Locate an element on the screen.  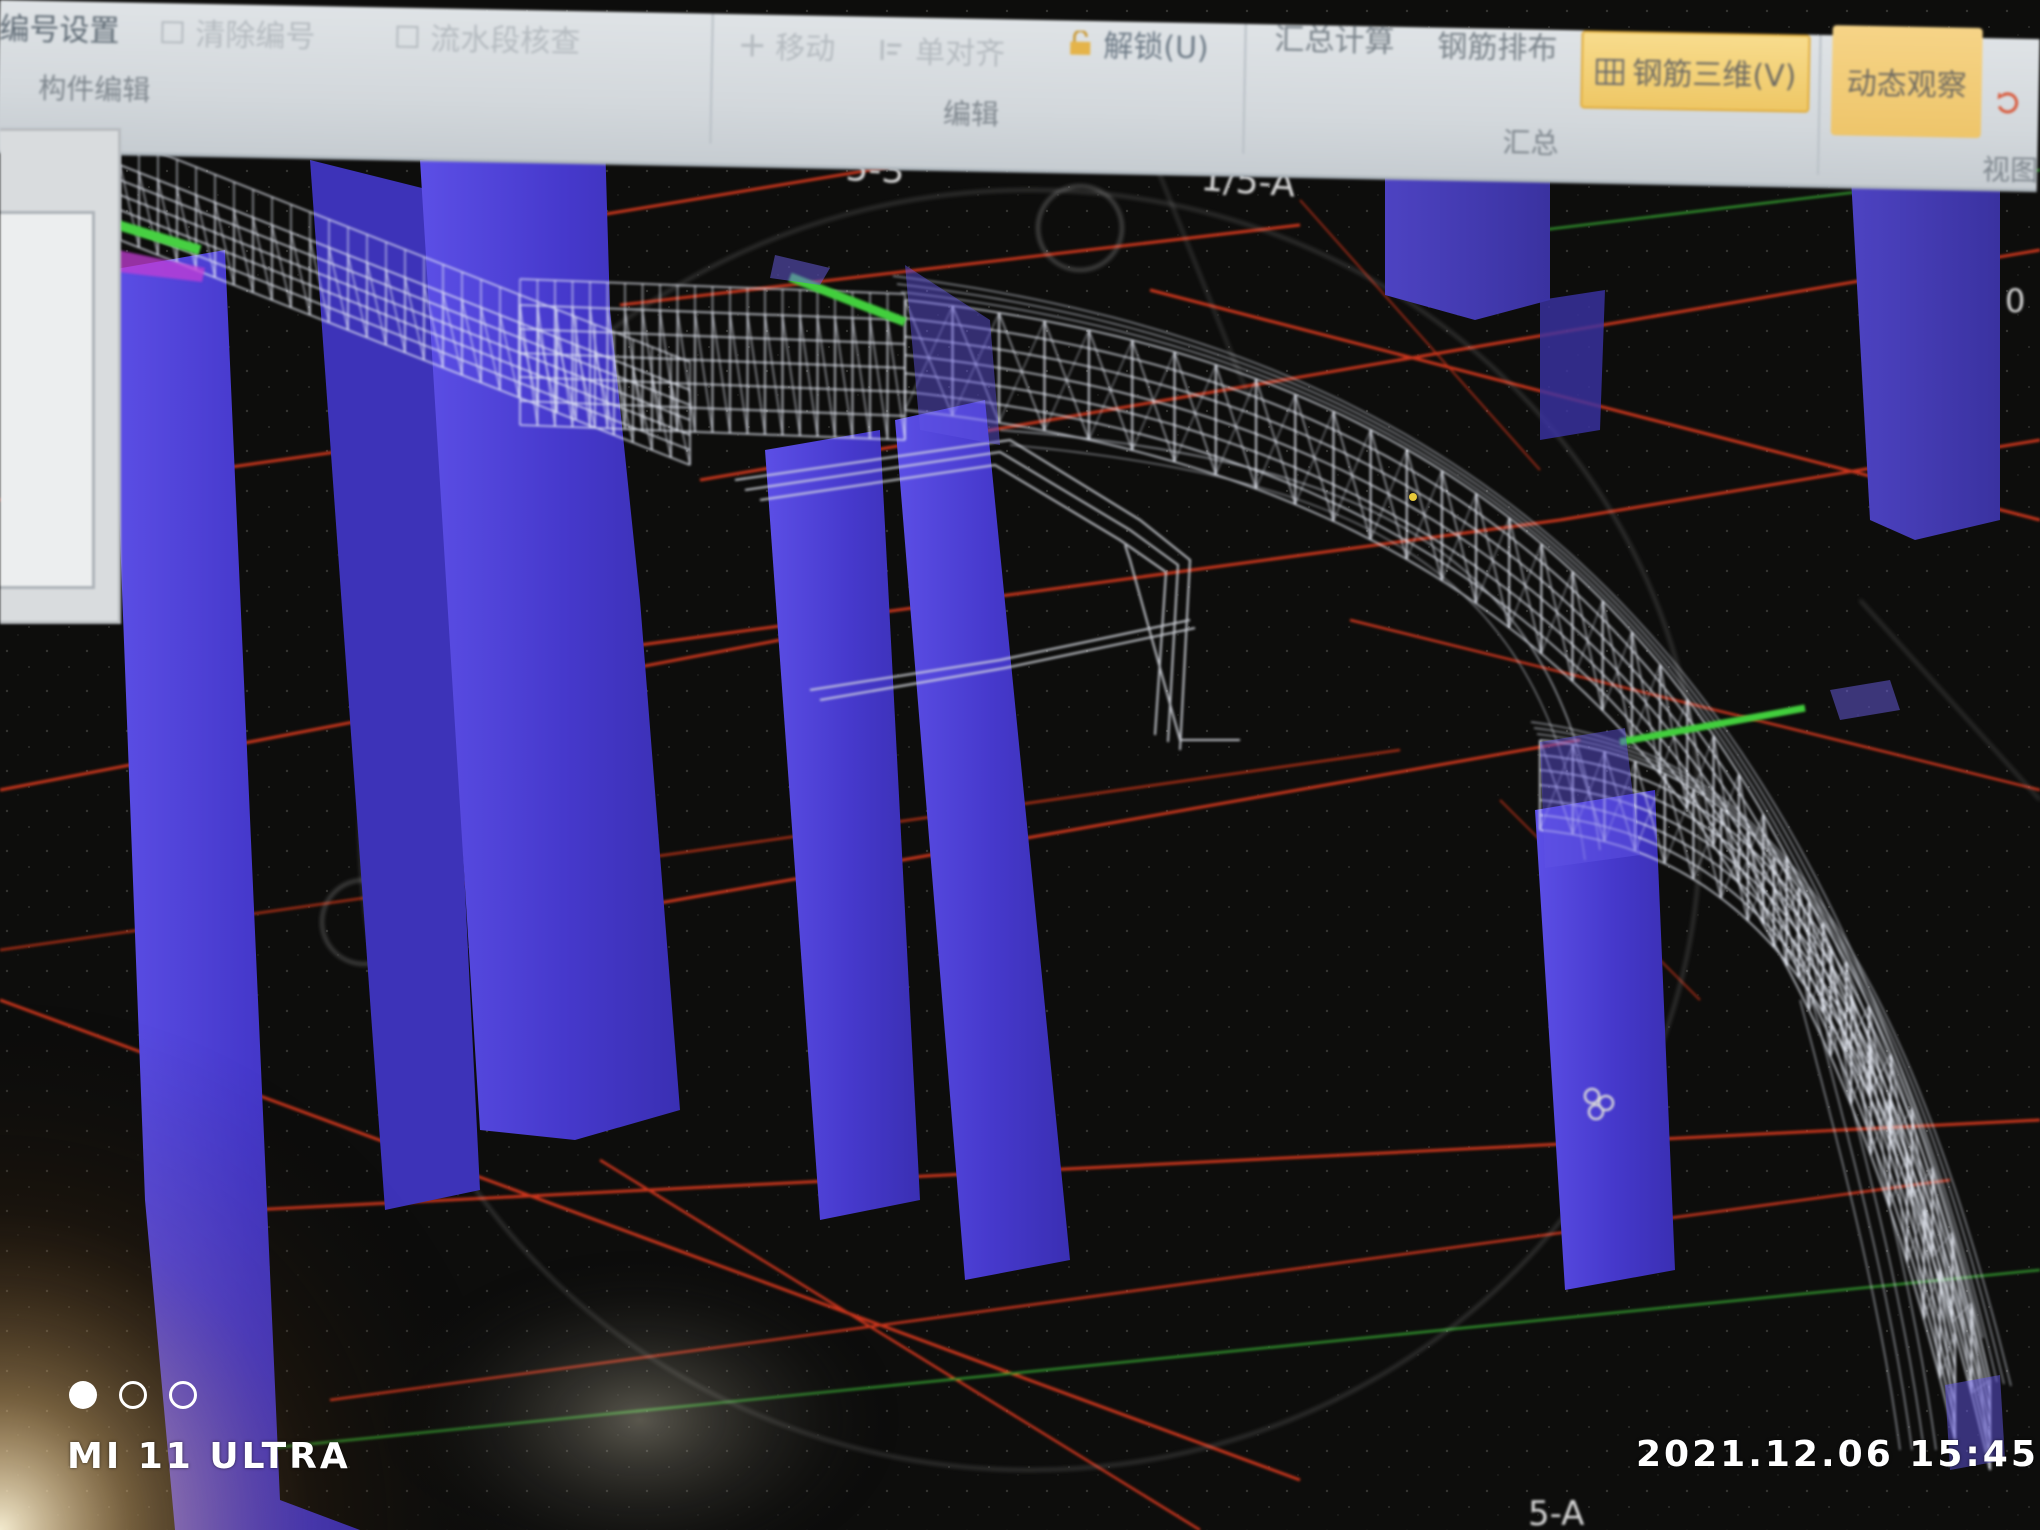
check-icon is located at coordinates (407, 36).